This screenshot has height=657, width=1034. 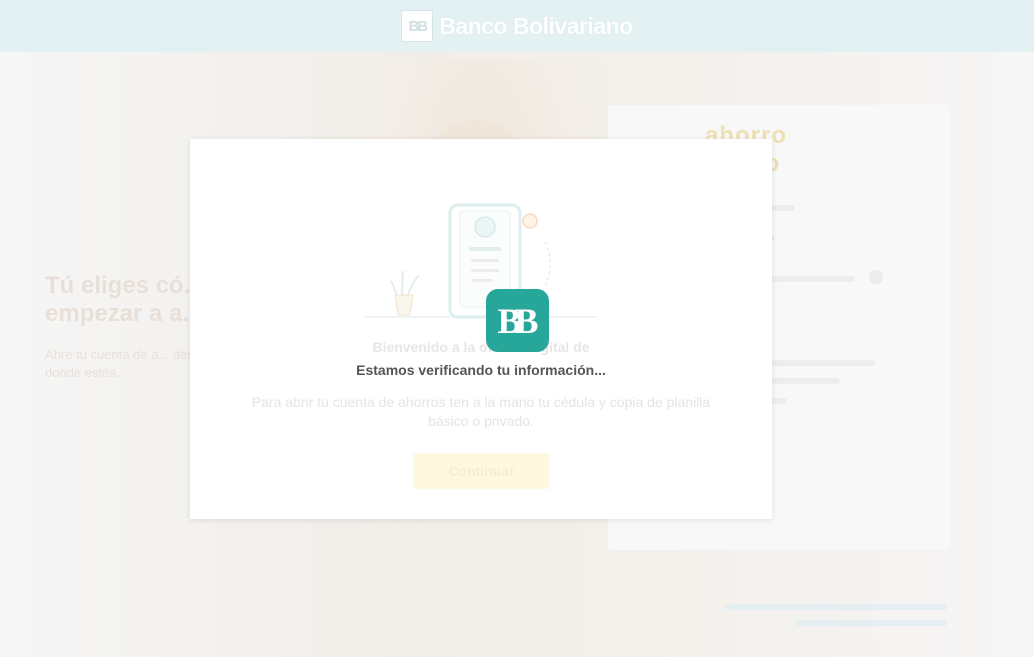 I want to click on onboarding-illustration-icon, so click(x=481, y=261).